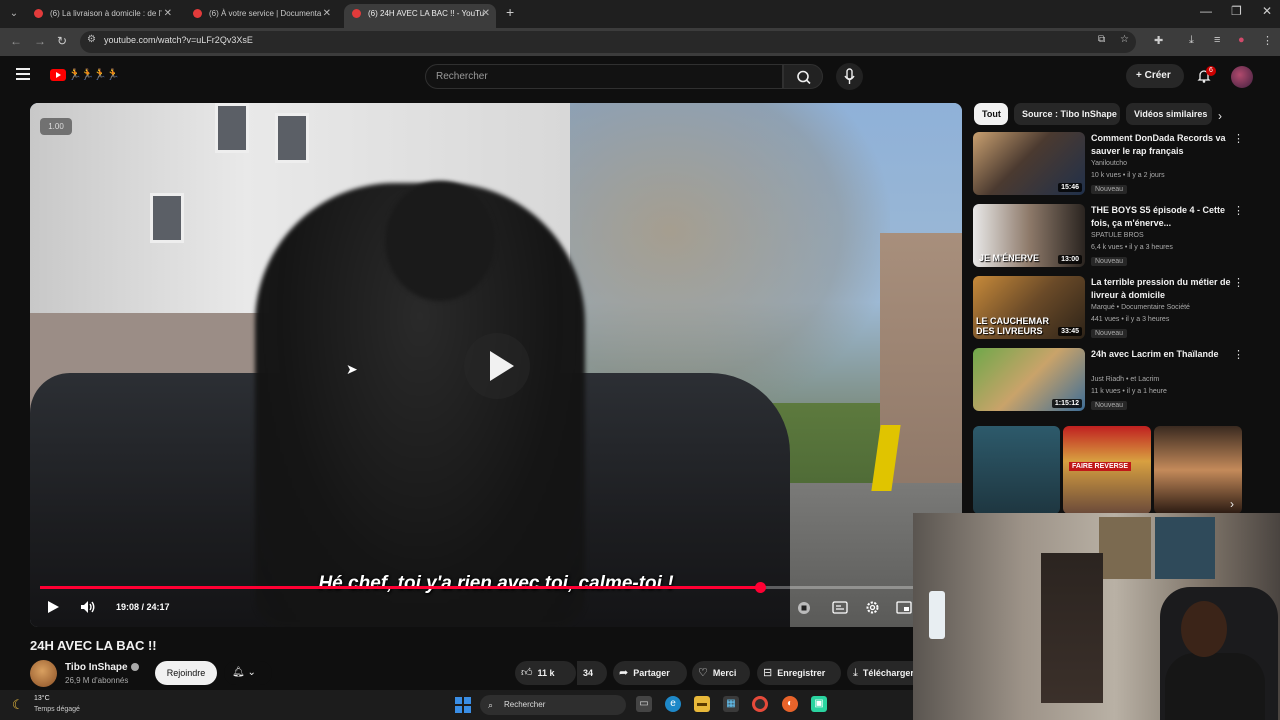 Image resolution: width=1280 pixels, height=720 pixels. Describe the element at coordinates (1029, 307) in the screenshot. I see `video-thumbnail: LE CAUCHEMAR DES LIVREURS 33:45` at that location.